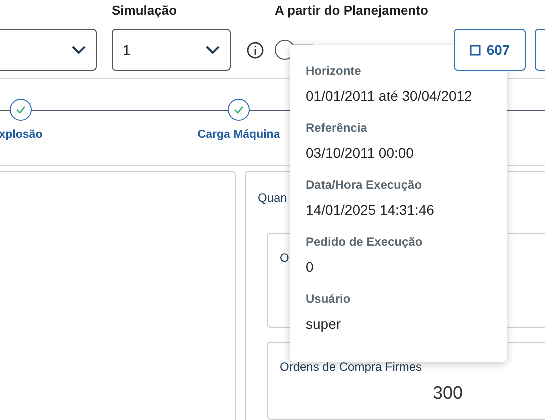 This screenshot has width=545, height=420. I want to click on info-icon, so click(255, 50).